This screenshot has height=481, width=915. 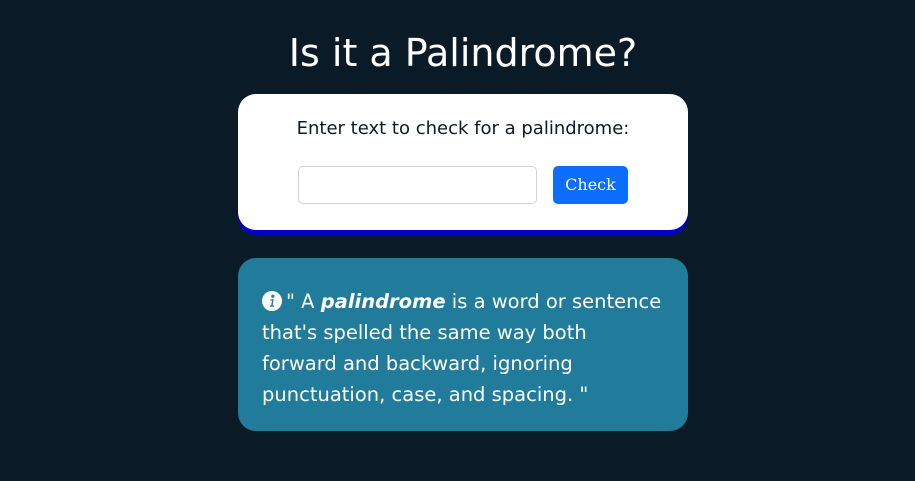 What do you see at coordinates (463, 128) in the screenshot?
I see `input-label: Enter text to check for a palindrome:` at bounding box center [463, 128].